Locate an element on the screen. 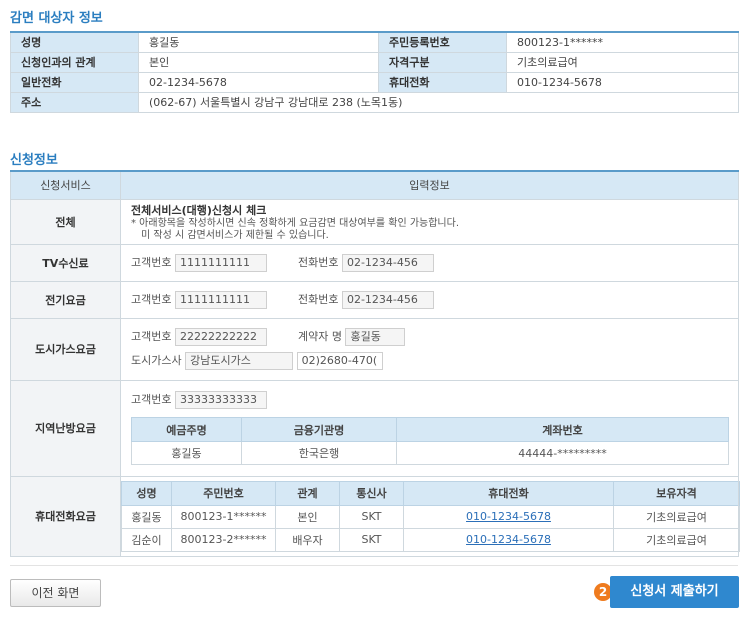  gas-company-label: 도시가스사 is located at coordinates (156, 360).